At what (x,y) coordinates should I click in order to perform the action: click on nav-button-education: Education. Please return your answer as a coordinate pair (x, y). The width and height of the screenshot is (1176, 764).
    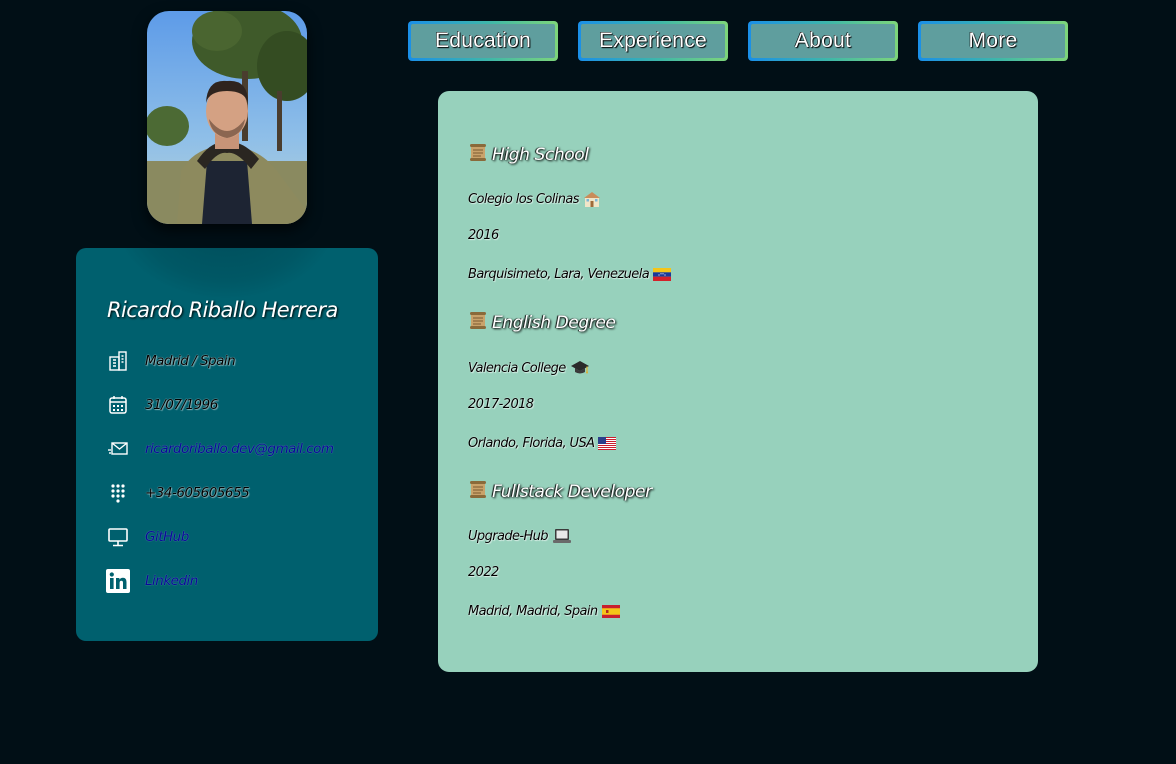
    Looking at the image, I should click on (483, 41).